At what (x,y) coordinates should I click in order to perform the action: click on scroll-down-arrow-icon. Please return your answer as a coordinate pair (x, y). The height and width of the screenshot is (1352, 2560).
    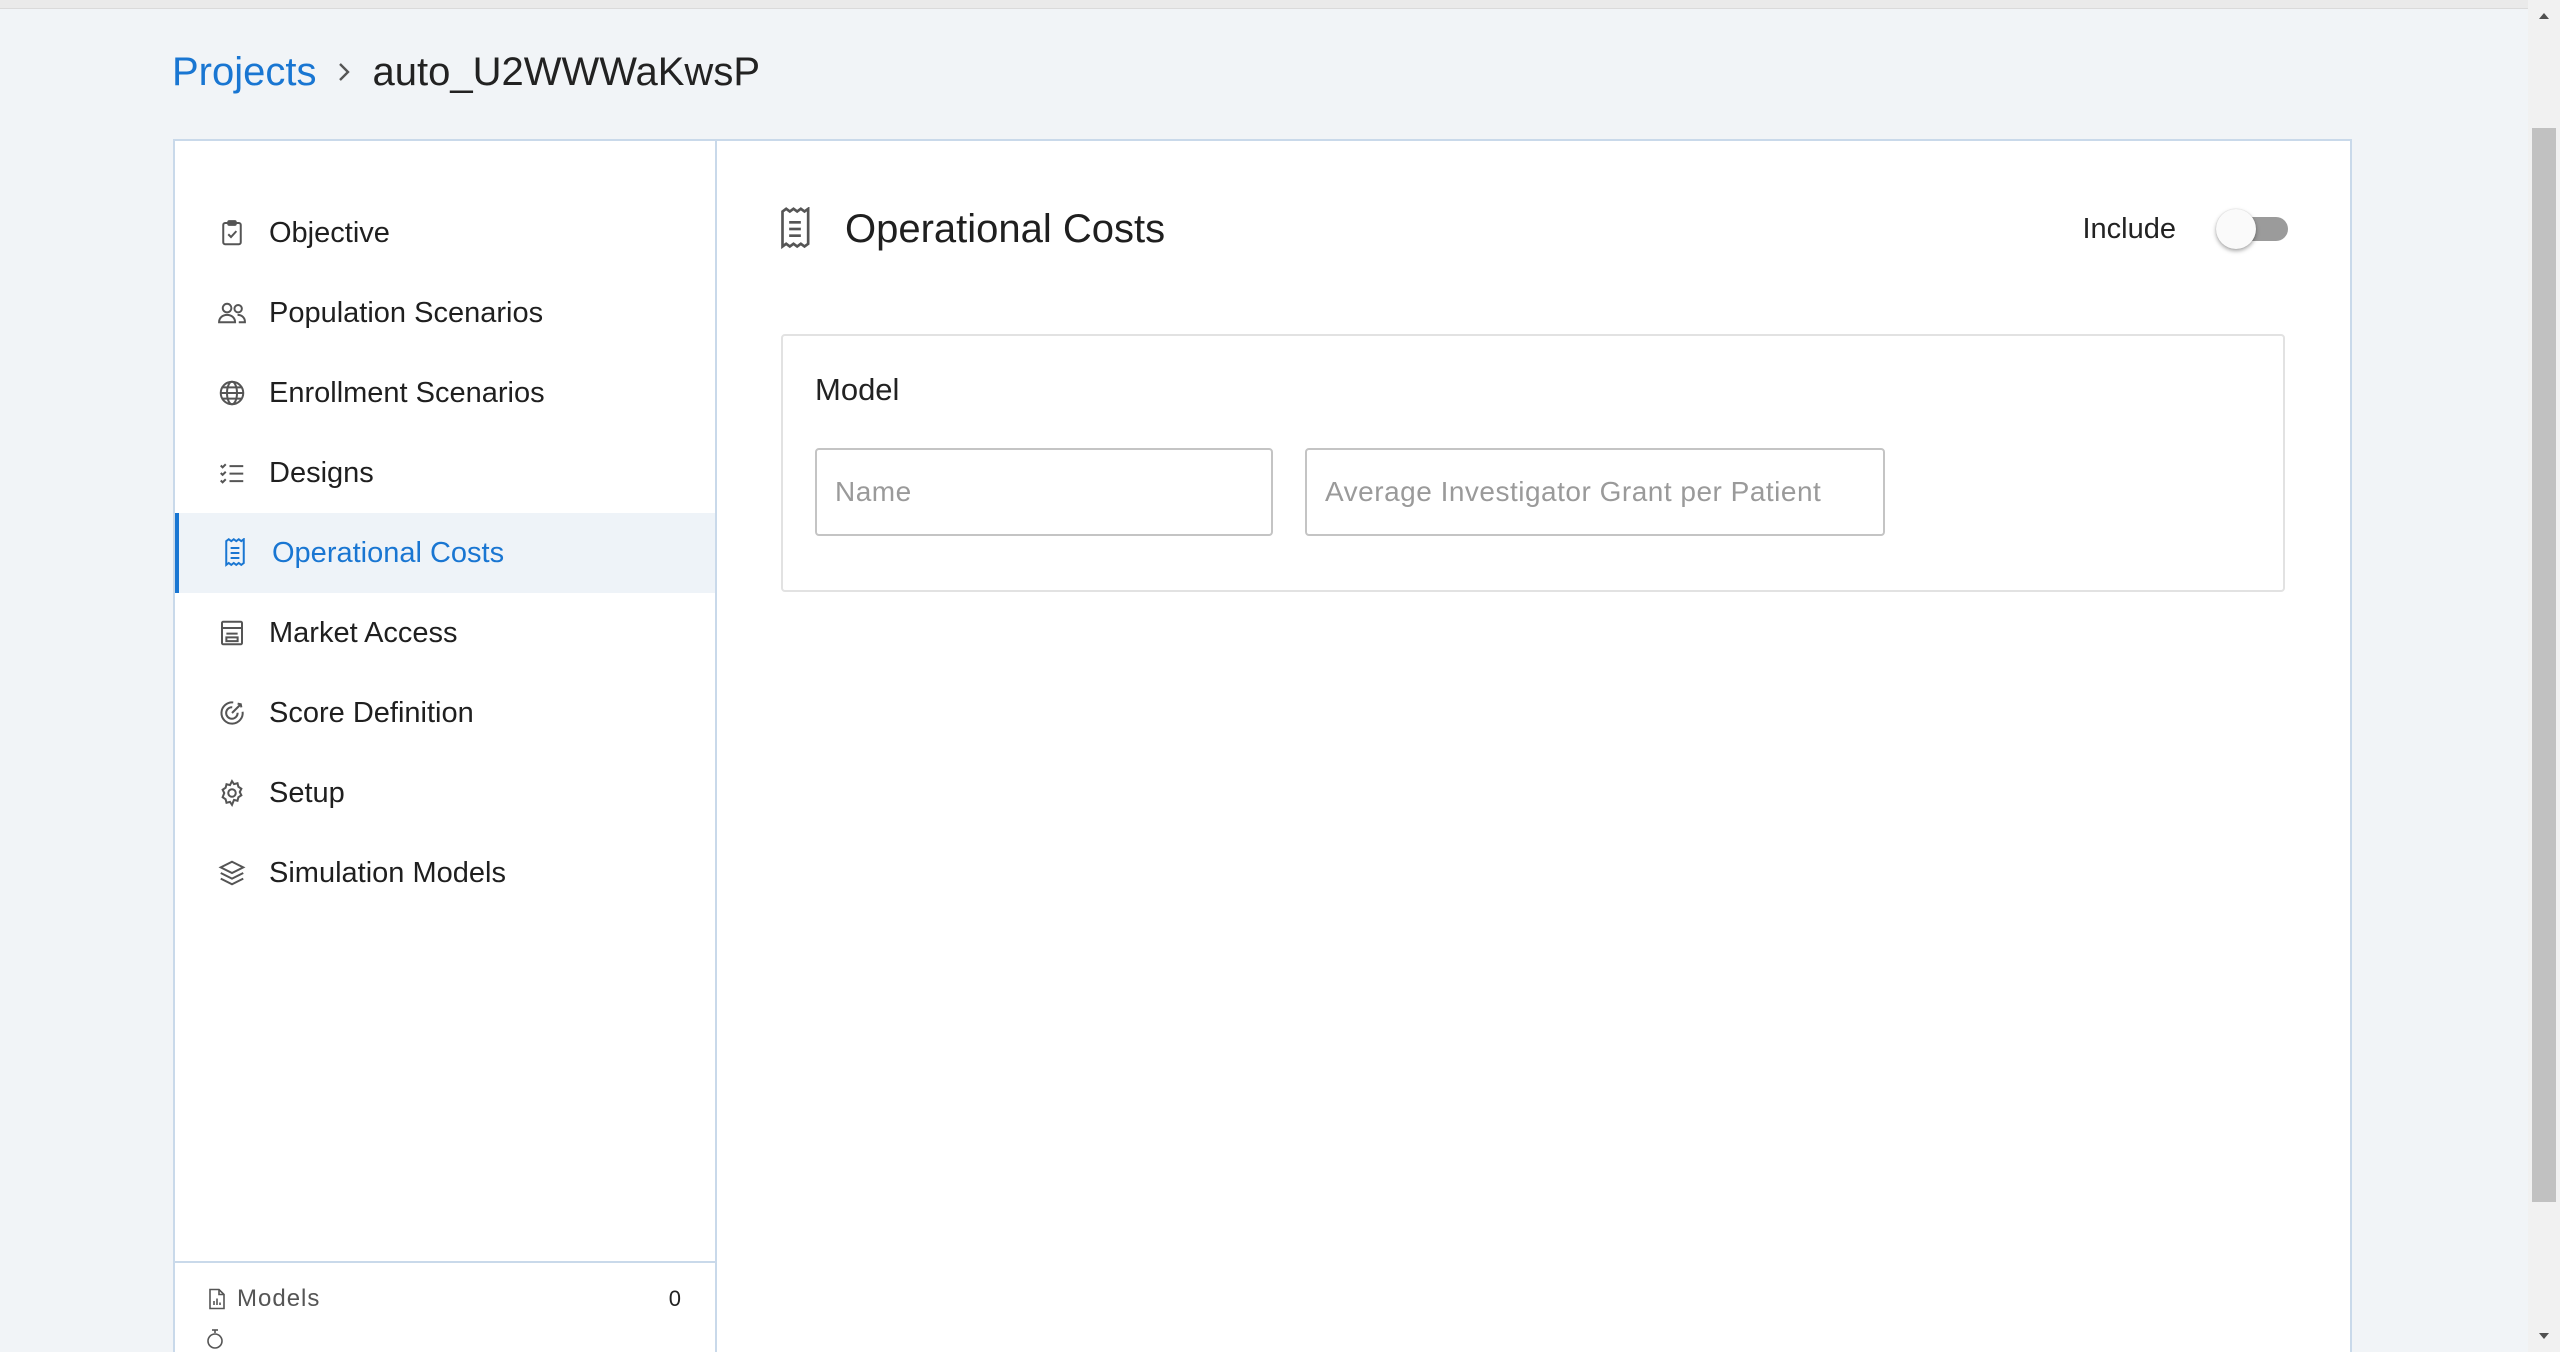
    Looking at the image, I should click on (2544, 1336).